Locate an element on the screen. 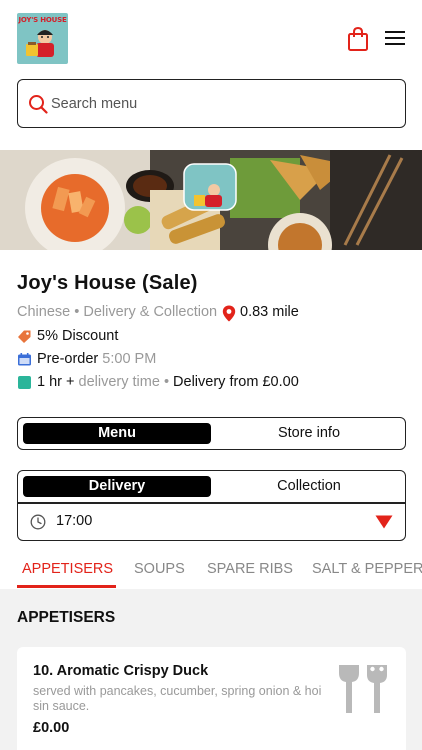 This screenshot has width=422, height=750. collection-option: Collection is located at coordinates (309, 486).